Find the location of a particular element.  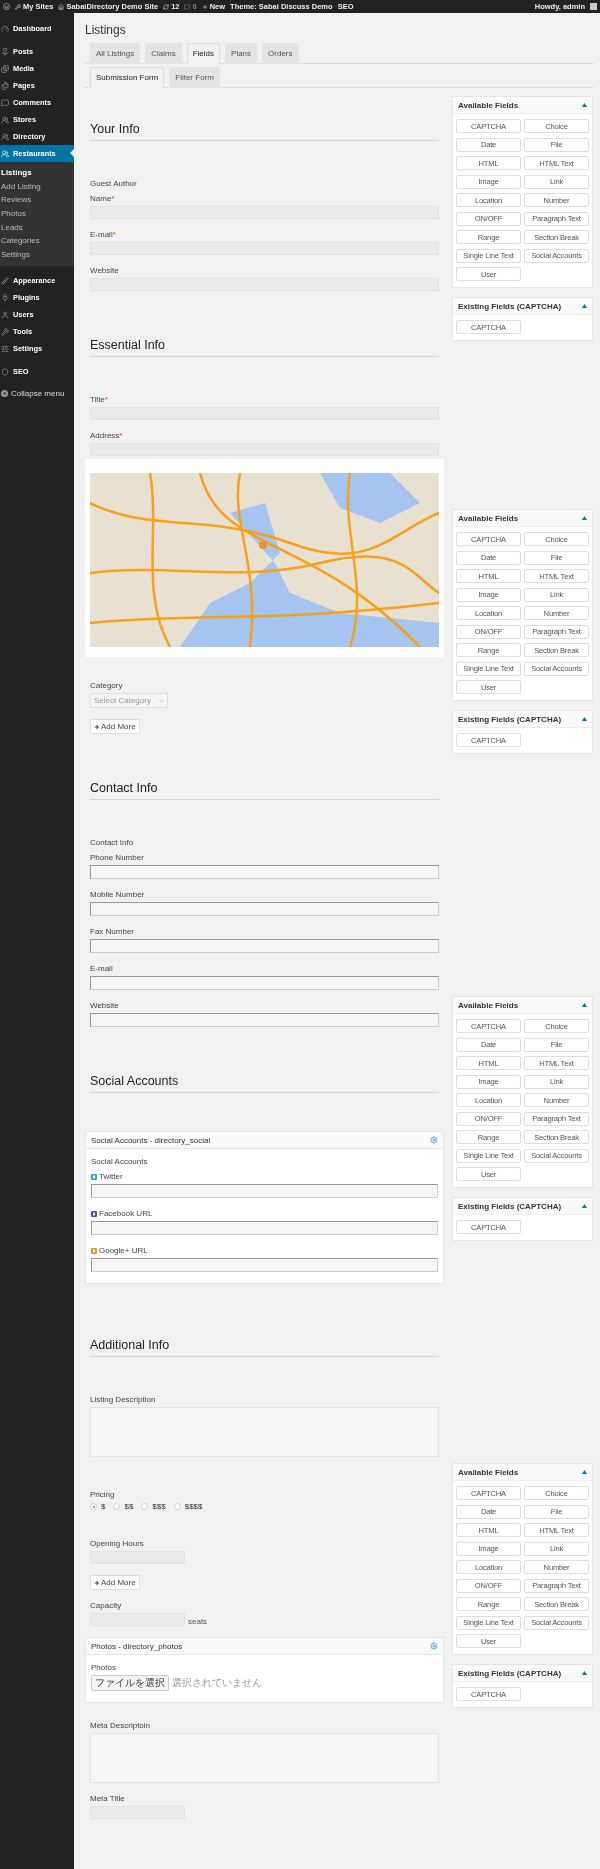

field-label: Phone Number is located at coordinates (117, 857).